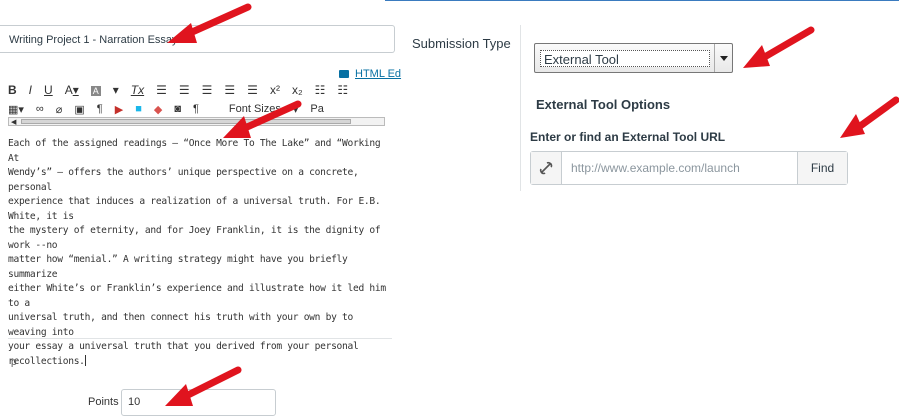  Describe the element at coordinates (59, 109) in the screenshot. I see `unlink-icon: ⌀` at that location.